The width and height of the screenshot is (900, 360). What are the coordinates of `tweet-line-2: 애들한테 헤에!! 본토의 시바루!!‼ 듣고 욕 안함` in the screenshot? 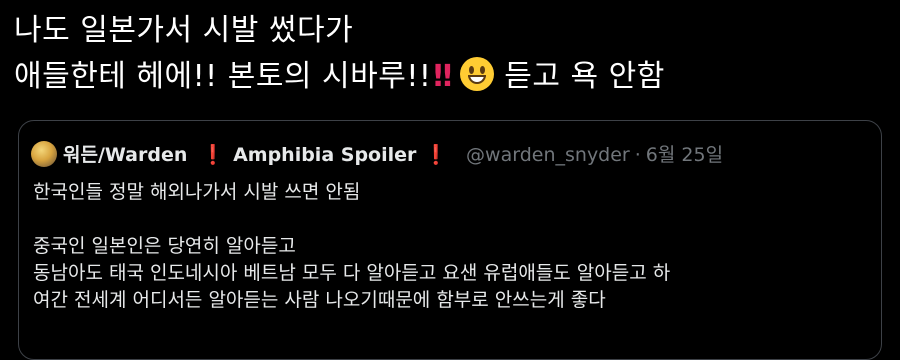 It's located at (454, 77).